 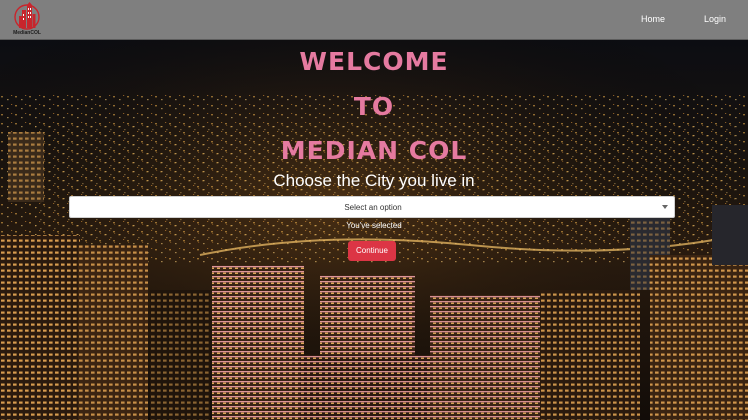 I want to click on continue-button: Continue, so click(x=372, y=251).